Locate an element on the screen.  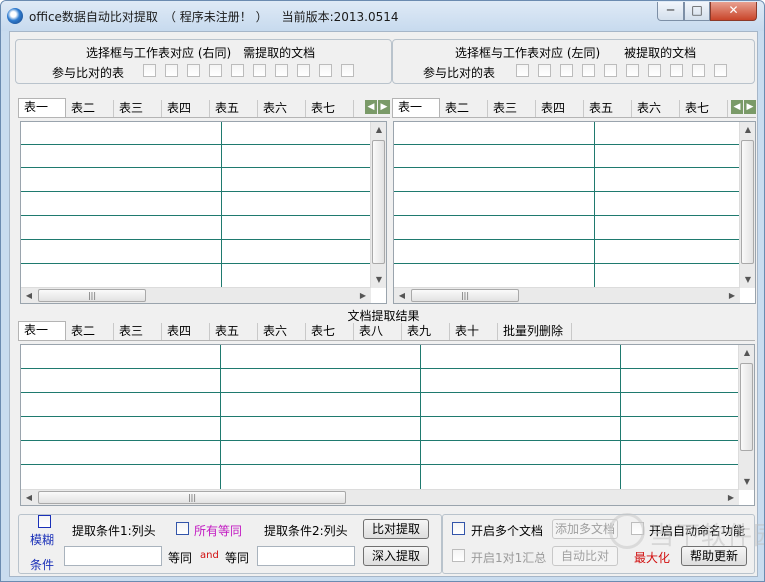
all-equal-checkbox is located at coordinates (182, 528).